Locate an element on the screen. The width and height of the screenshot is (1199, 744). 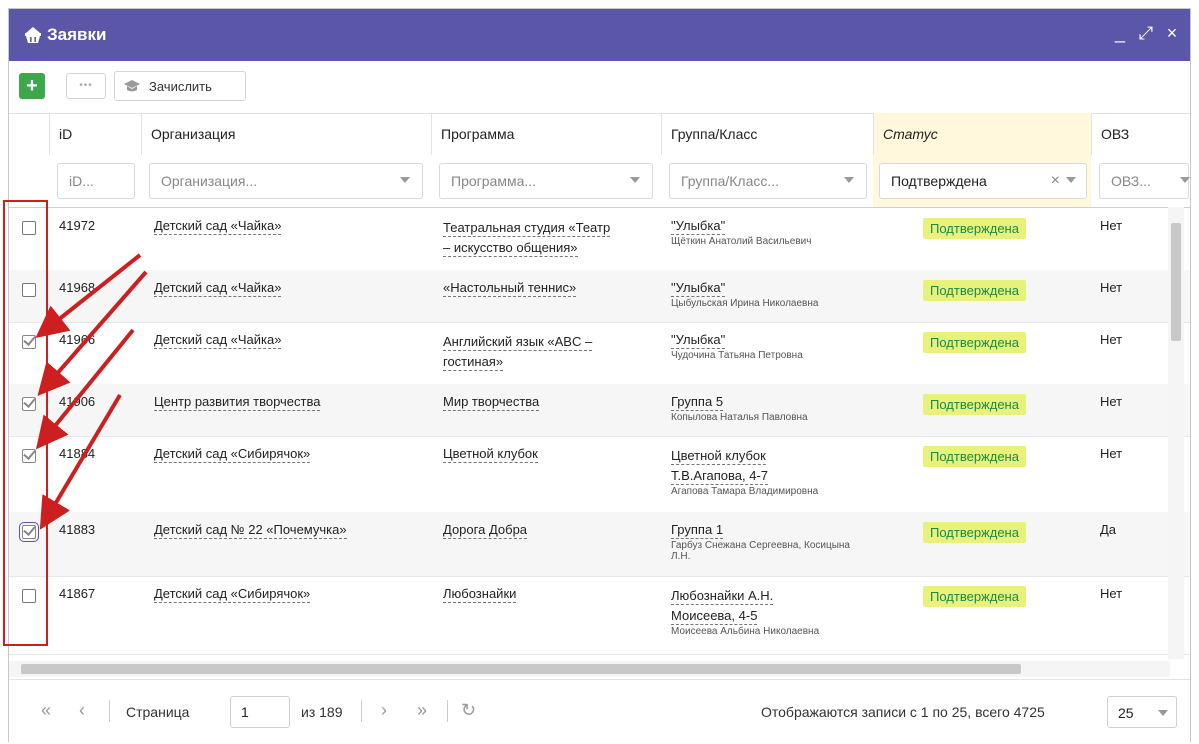
annotation-arrows is located at coordinates (91, 391).